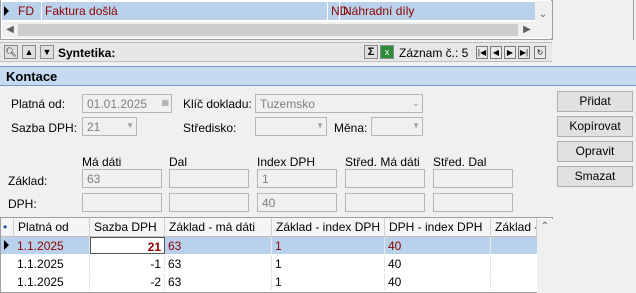 The image size is (636, 293). What do you see at coordinates (44, 128) in the screenshot?
I see `sazba-dph-label: Sazba DPH:` at bounding box center [44, 128].